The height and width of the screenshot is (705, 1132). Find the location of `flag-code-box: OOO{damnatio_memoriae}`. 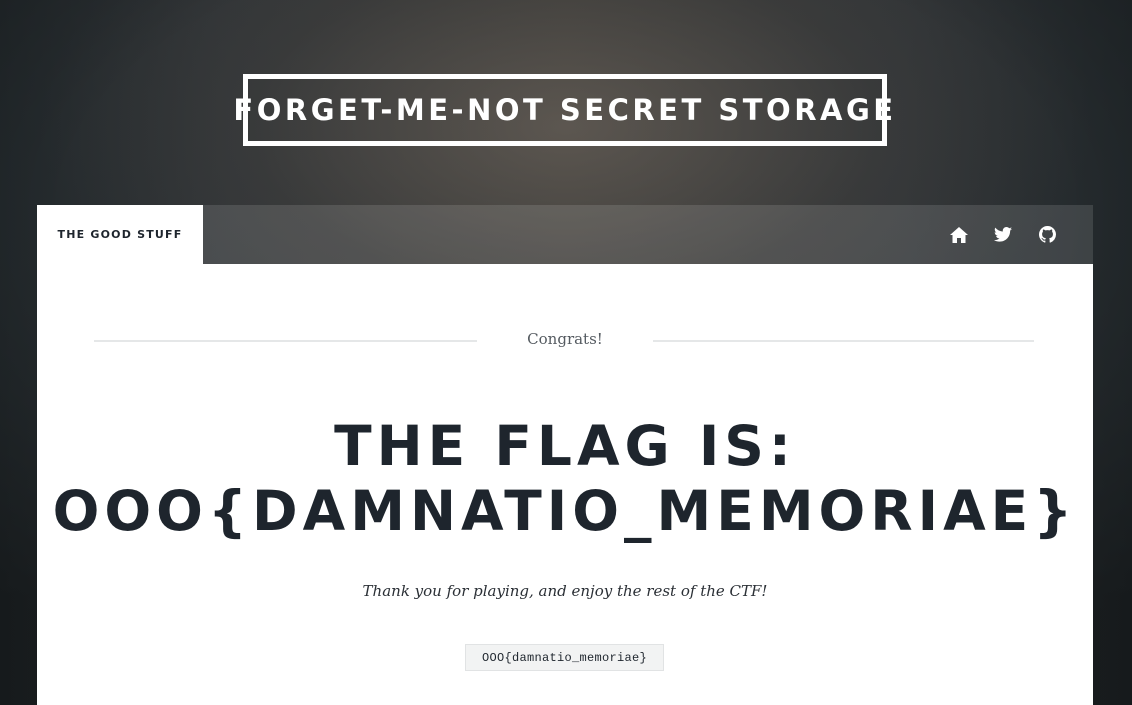

flag-code-box: OOO{damnatio_memoriae} is located at coordinates (564, 657).